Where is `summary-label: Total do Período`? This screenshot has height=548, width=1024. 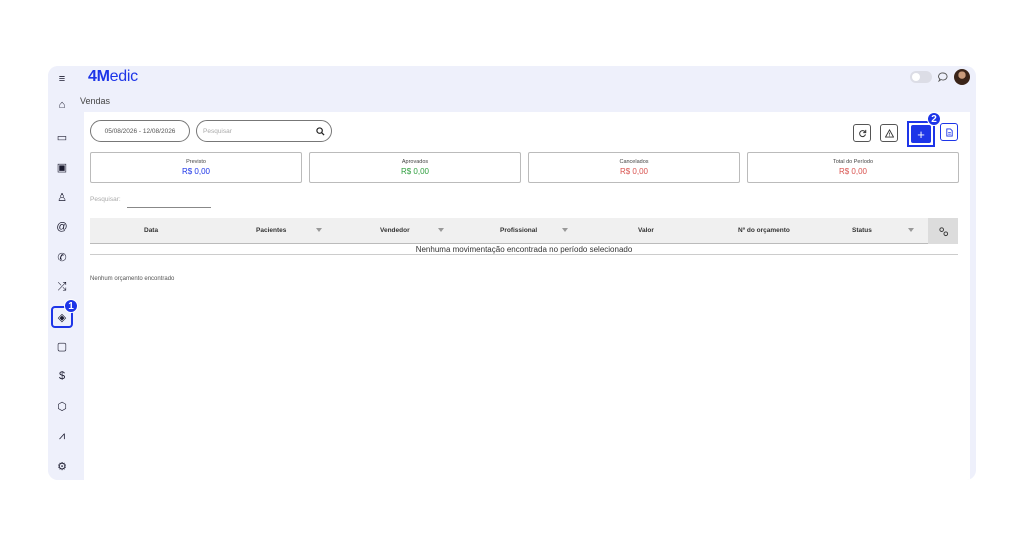
summary-label: Total do Período is located at coordinates (853, 162).